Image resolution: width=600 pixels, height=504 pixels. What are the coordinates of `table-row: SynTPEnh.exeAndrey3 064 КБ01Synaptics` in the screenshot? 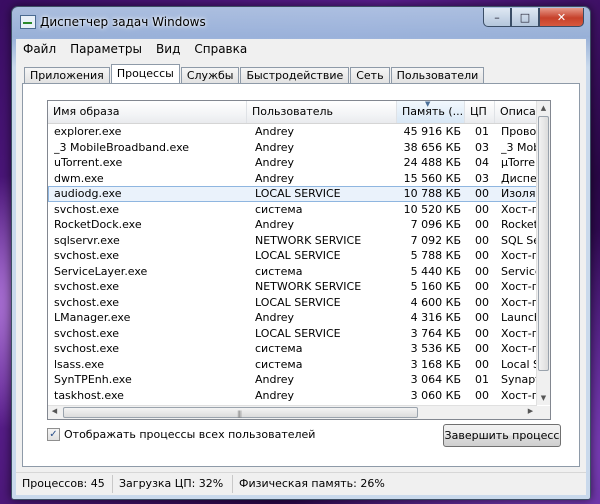 It's located at (296, 380).